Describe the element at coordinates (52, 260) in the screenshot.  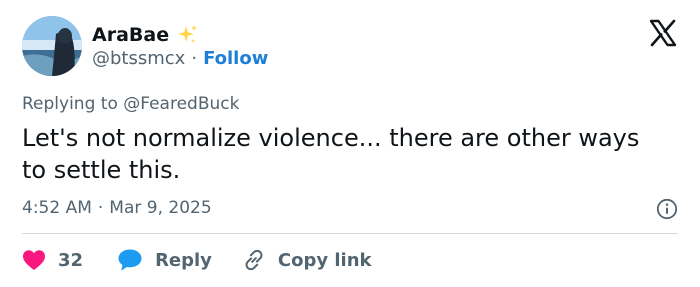
I see `like-button: 32` at that location.